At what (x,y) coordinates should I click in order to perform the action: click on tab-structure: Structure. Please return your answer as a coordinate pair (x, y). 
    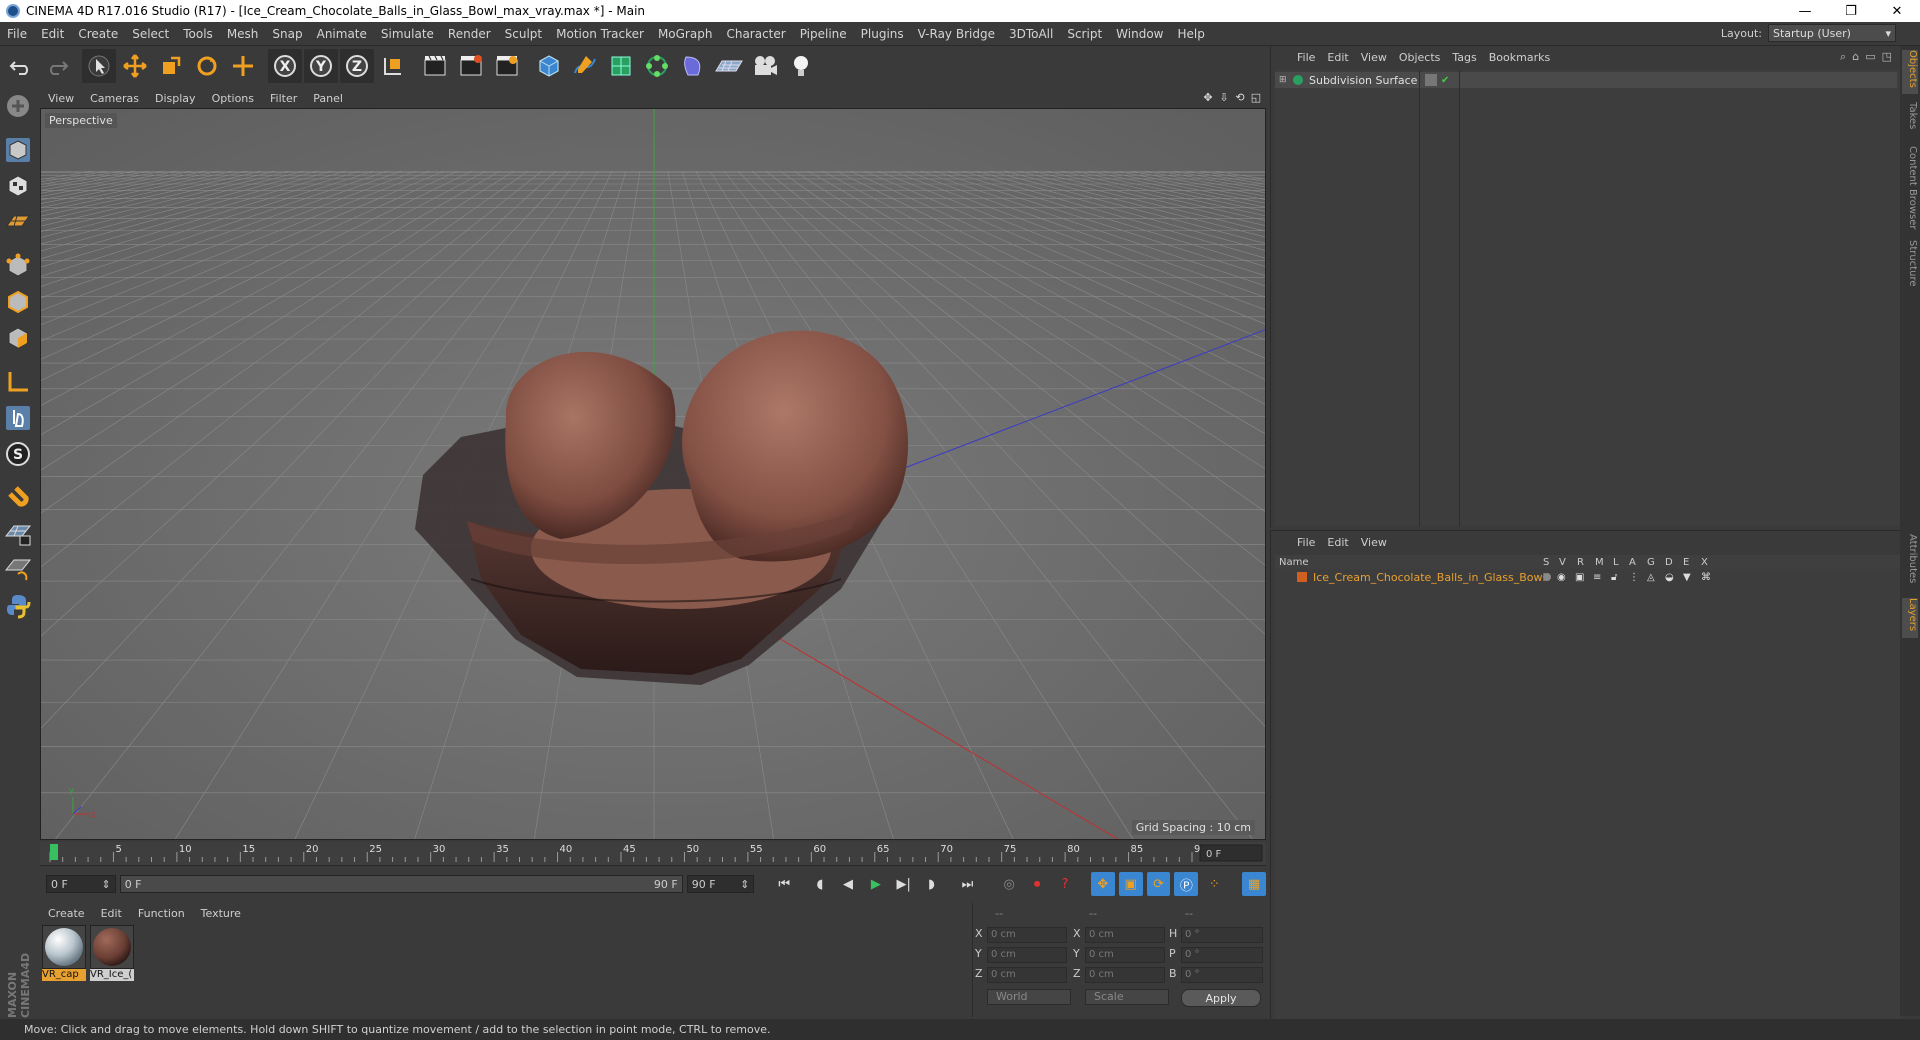
    Looking at the image, I should click on (1910, 267).